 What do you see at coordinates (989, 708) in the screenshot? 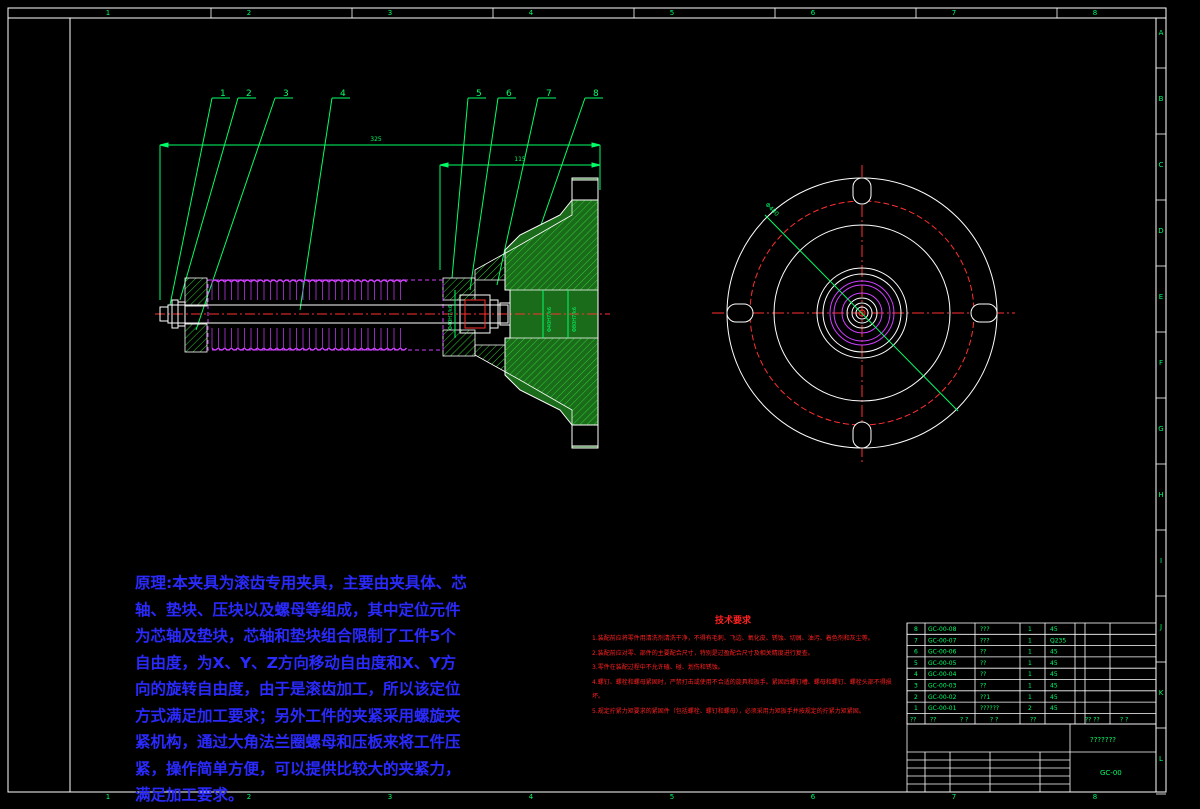
I see `bom-cell: ??????` at bounding box center [989, 708].